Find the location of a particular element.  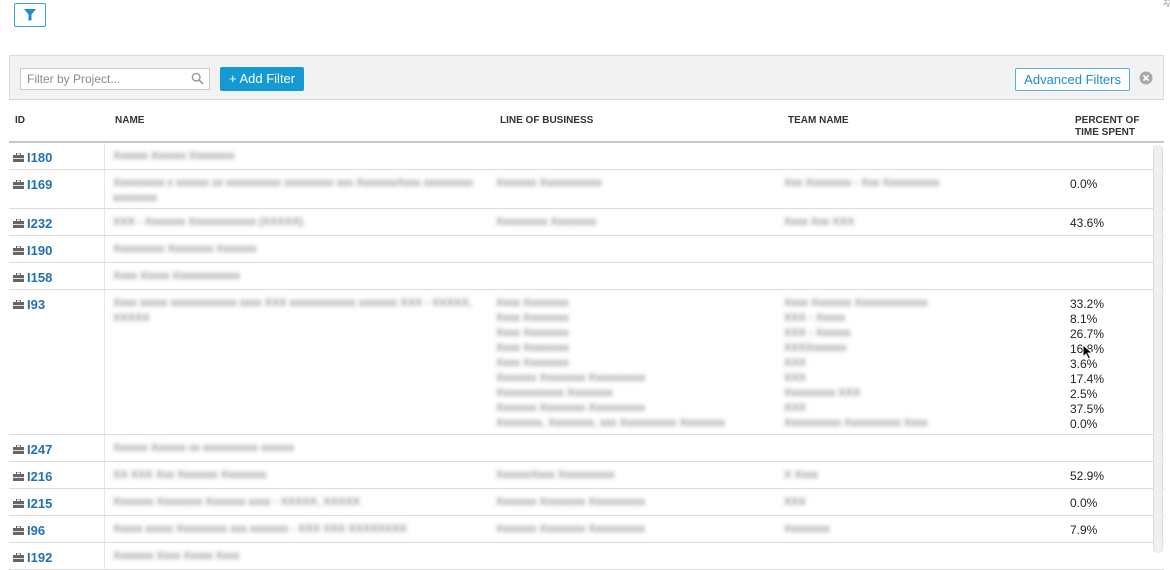

mouse-cursor-icon is located at coordinates (1088, 352).